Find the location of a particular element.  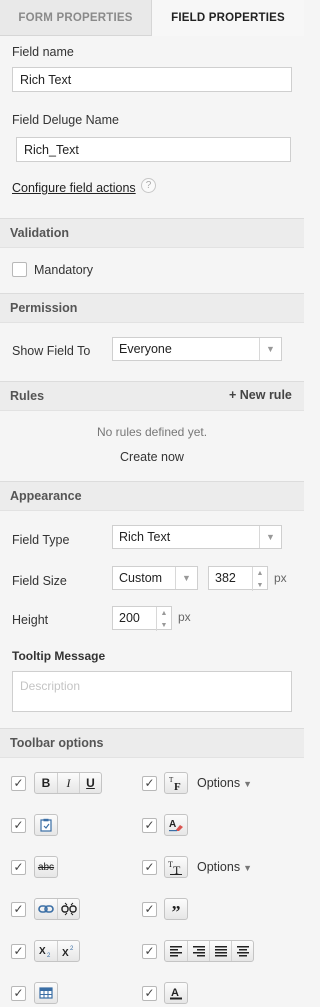

table-icon is located at coordinates (46, 993).